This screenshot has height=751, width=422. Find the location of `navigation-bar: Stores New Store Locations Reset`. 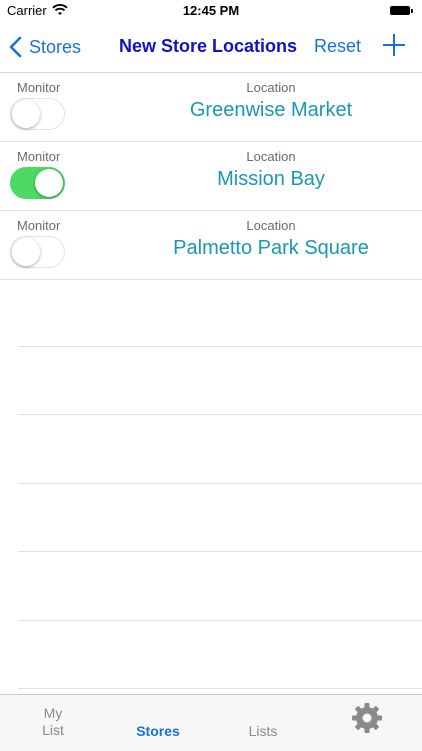

navigation-bar: Stores New Store Locations Reset is located at coordinates (211, 47).